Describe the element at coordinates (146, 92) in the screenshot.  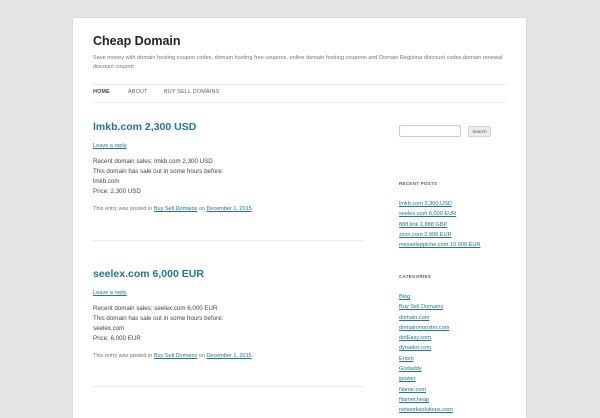
I see `nav-item-about: ABOUT` at that location.